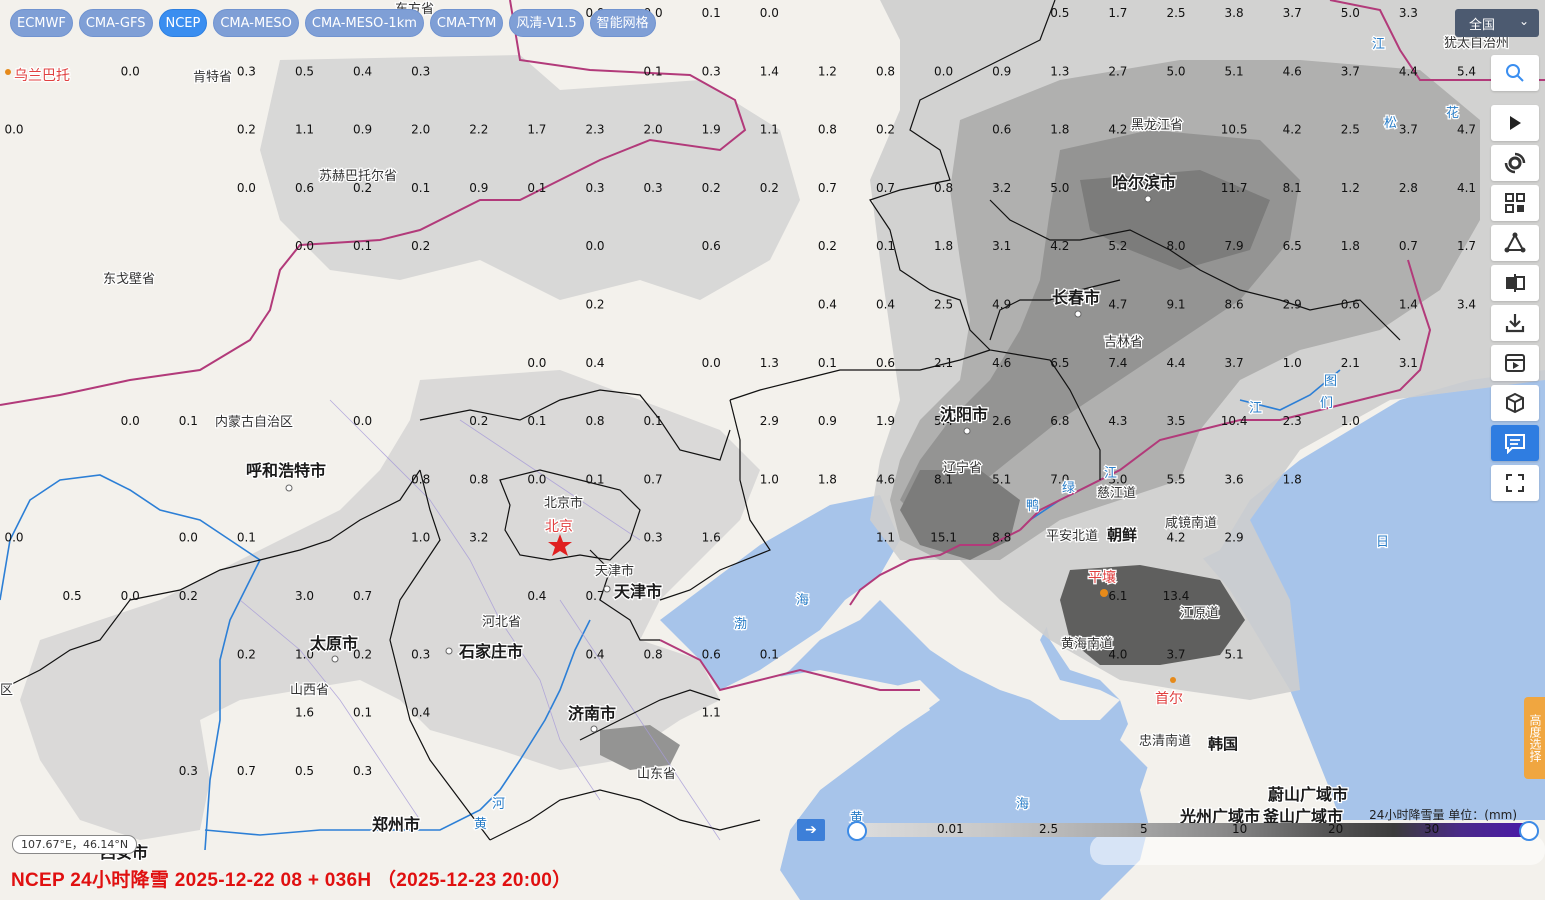  I want to click on grid-value: 2.0, so click(420, 130).